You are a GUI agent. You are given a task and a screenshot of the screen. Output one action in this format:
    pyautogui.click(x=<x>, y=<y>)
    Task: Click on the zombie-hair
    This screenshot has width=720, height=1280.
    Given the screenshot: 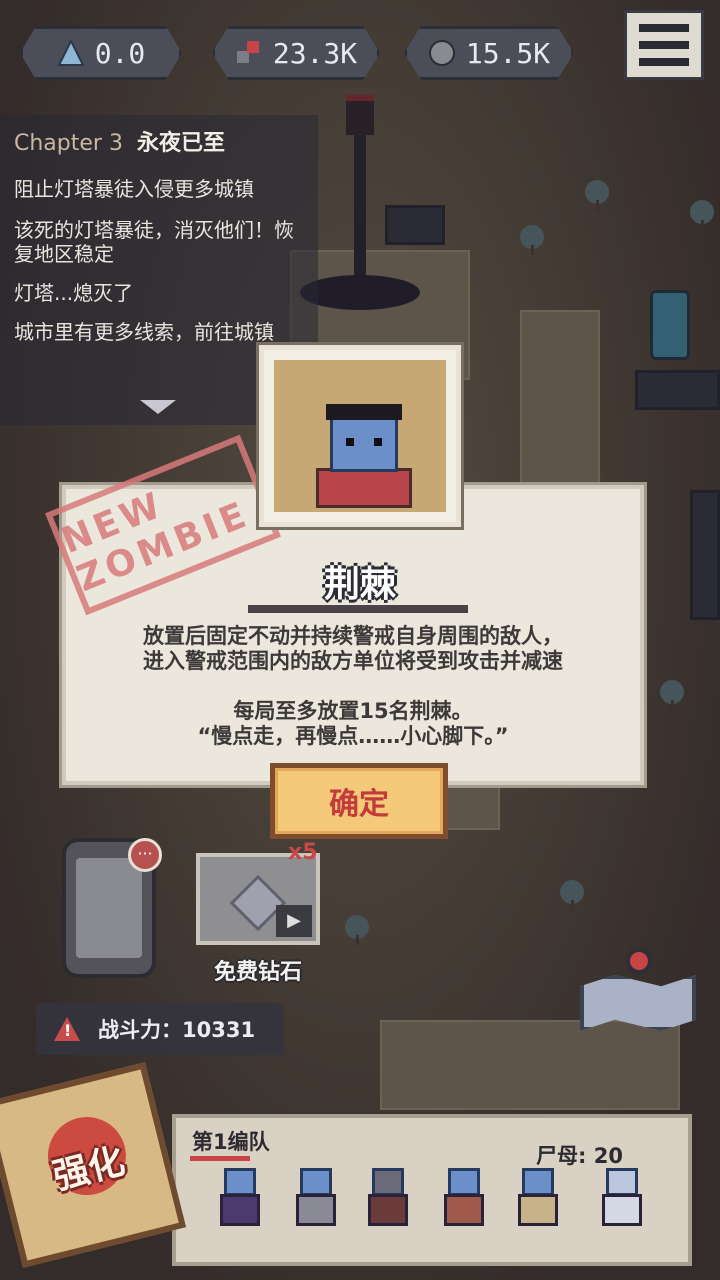 What is the action you would take?
    pyautogui.click(x=364, y=412)
    